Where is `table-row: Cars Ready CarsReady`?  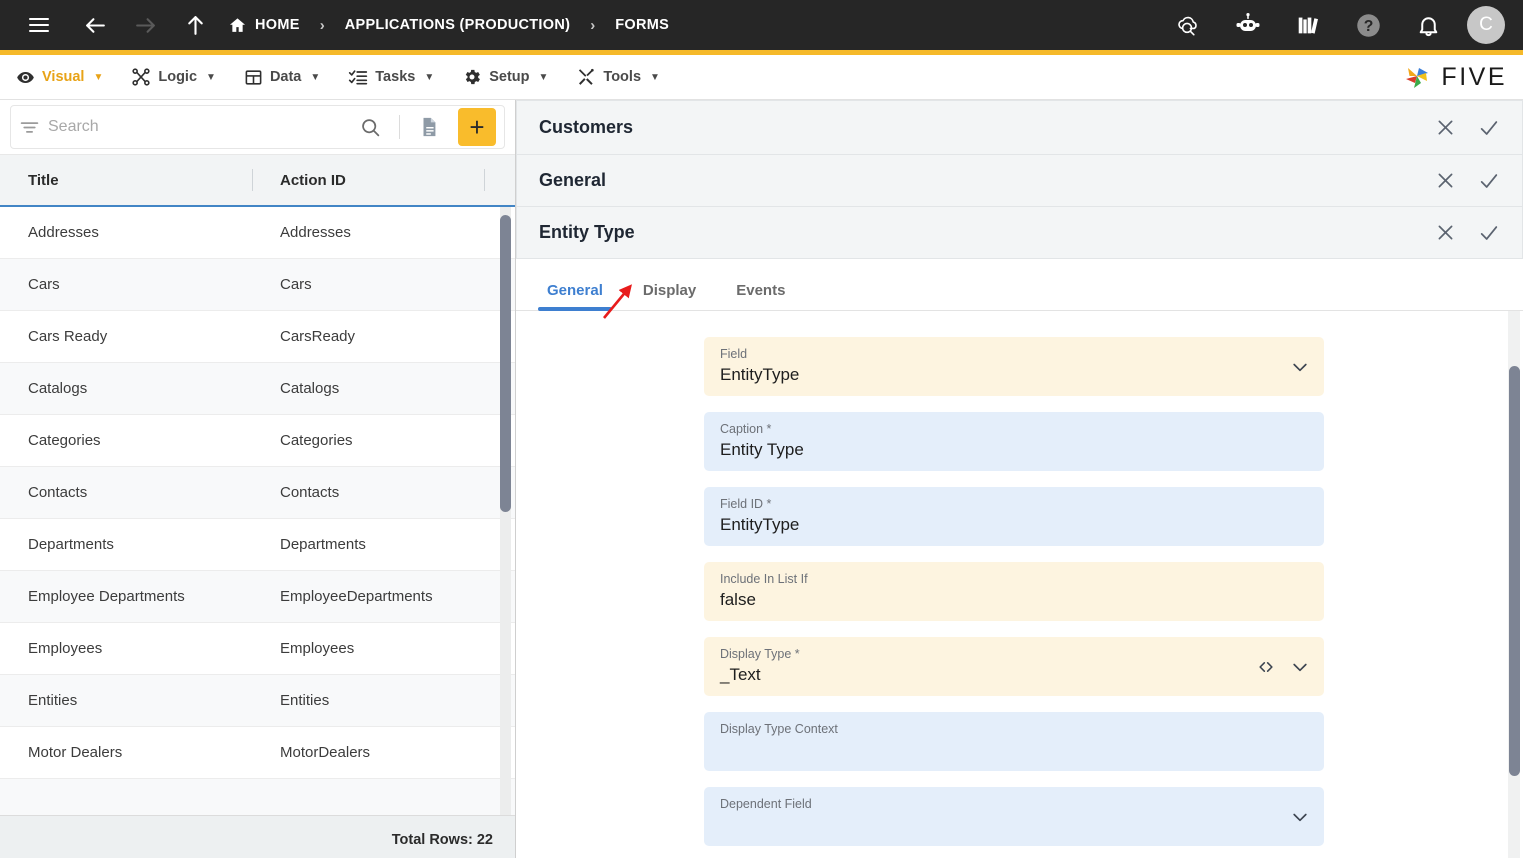 table-row: Cars Ready CarsReady is located at coordinates (257, 337).